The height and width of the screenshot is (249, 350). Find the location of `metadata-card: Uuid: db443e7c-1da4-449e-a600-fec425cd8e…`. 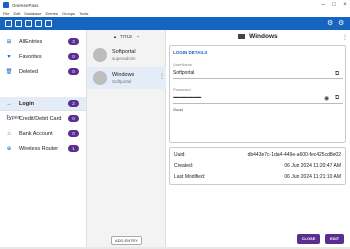

metadata-card: Uuid: db443e7c-1da4-449e-a600-fec425cd8e… is located at coordinates (257, 166).